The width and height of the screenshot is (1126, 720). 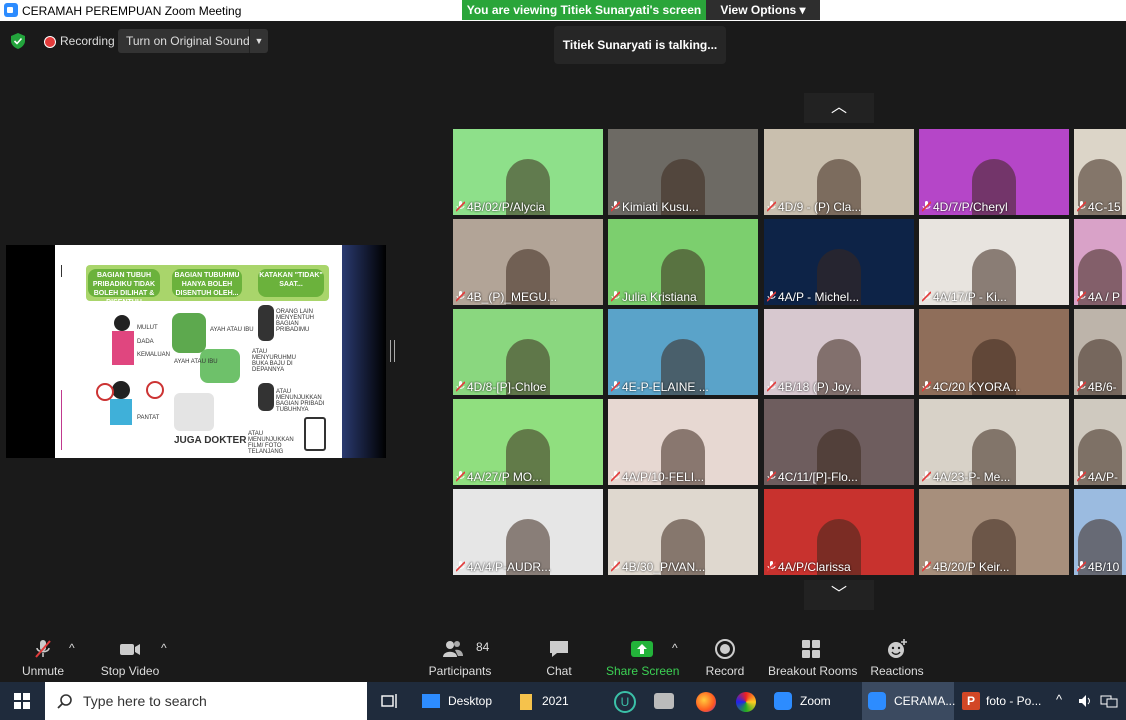 I want to click on participant-name: 4D/7/P/Cheryl, so click(x=970, y=207).